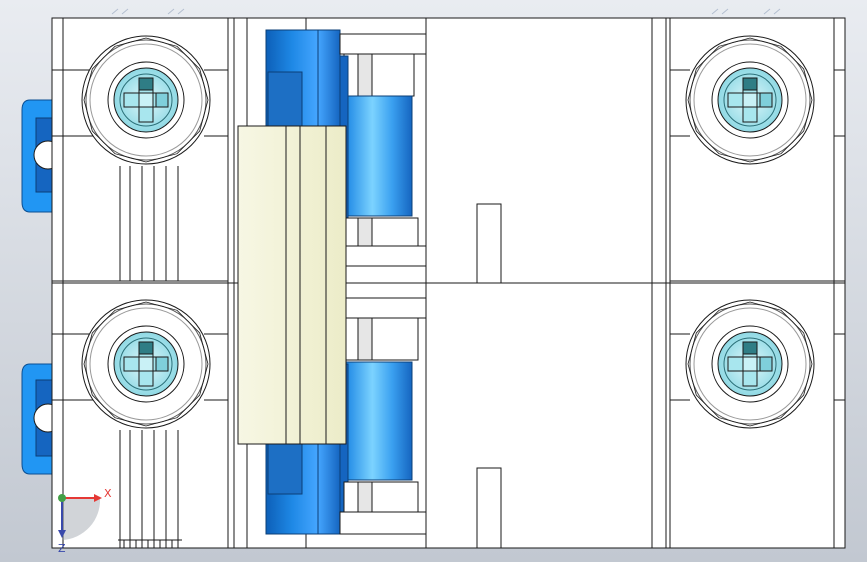 The height and width of the screenshot is (562, 867). Describe the element at coordinates (62, 548) in the screenshot. I see `triad-y-label: Z` at that location.